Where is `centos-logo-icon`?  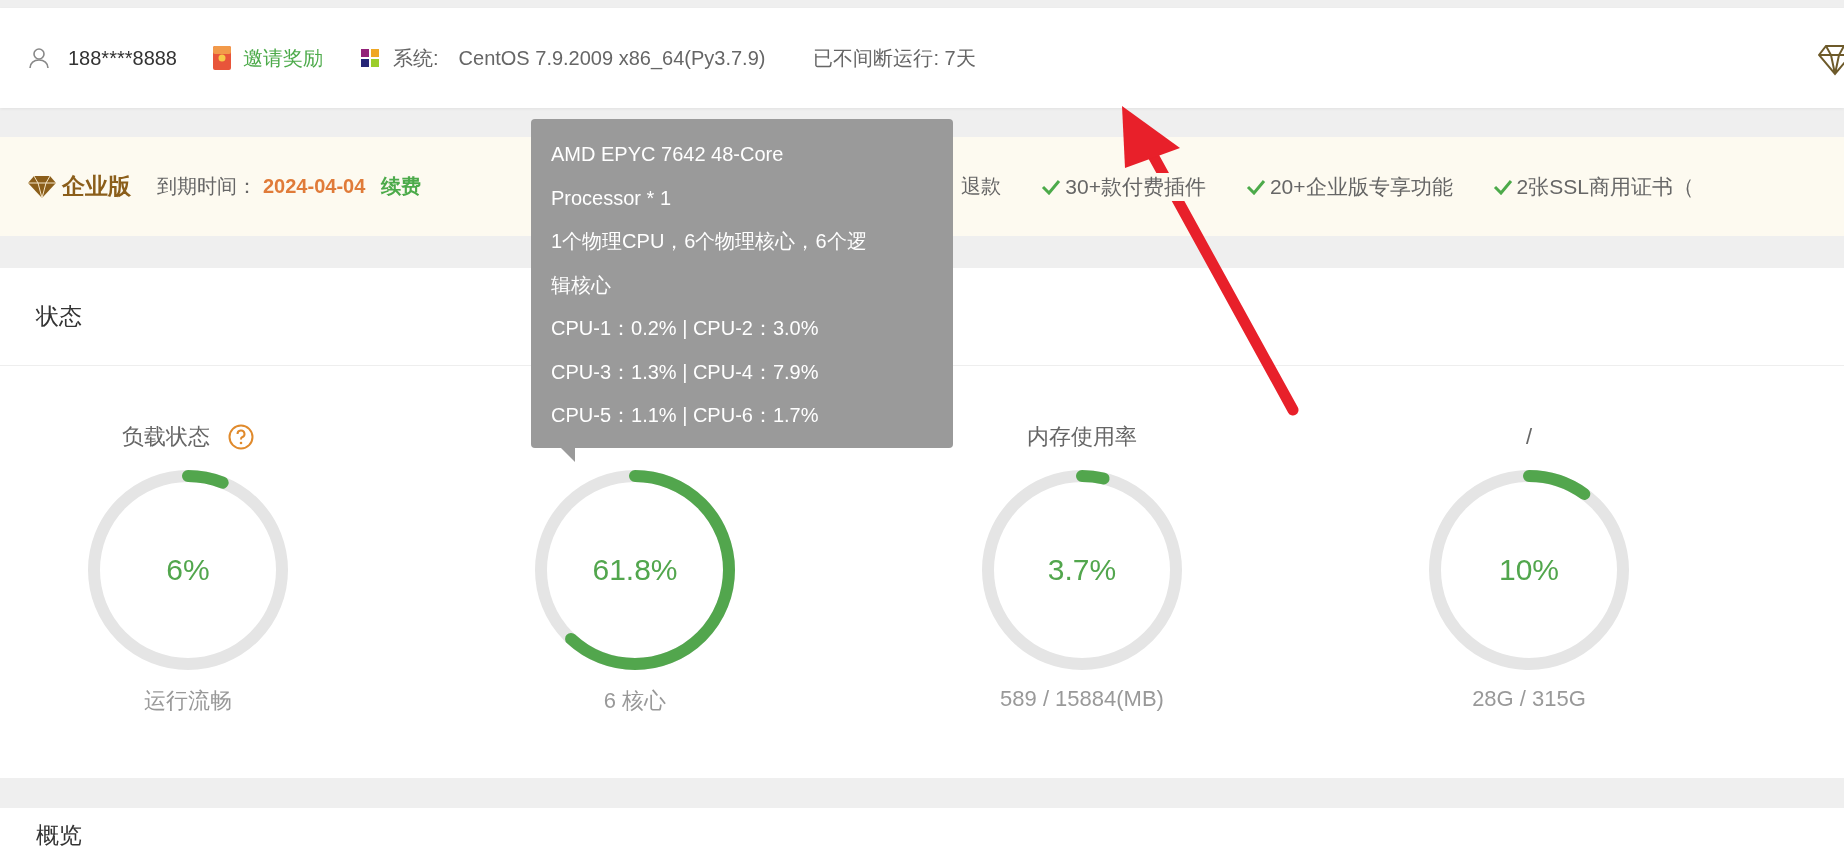 centos-logo-icon is located at coordinates (370, 58).